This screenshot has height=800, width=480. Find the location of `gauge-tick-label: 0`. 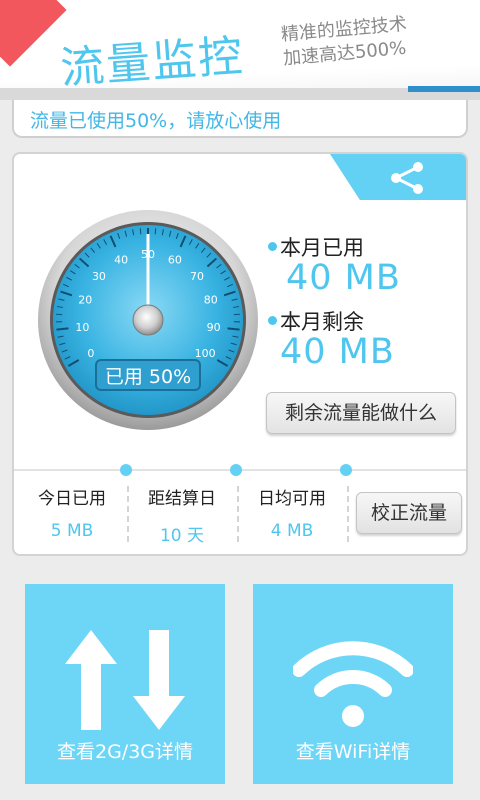

gauge-tick-label: 0 is located at coordinates (90, 353).